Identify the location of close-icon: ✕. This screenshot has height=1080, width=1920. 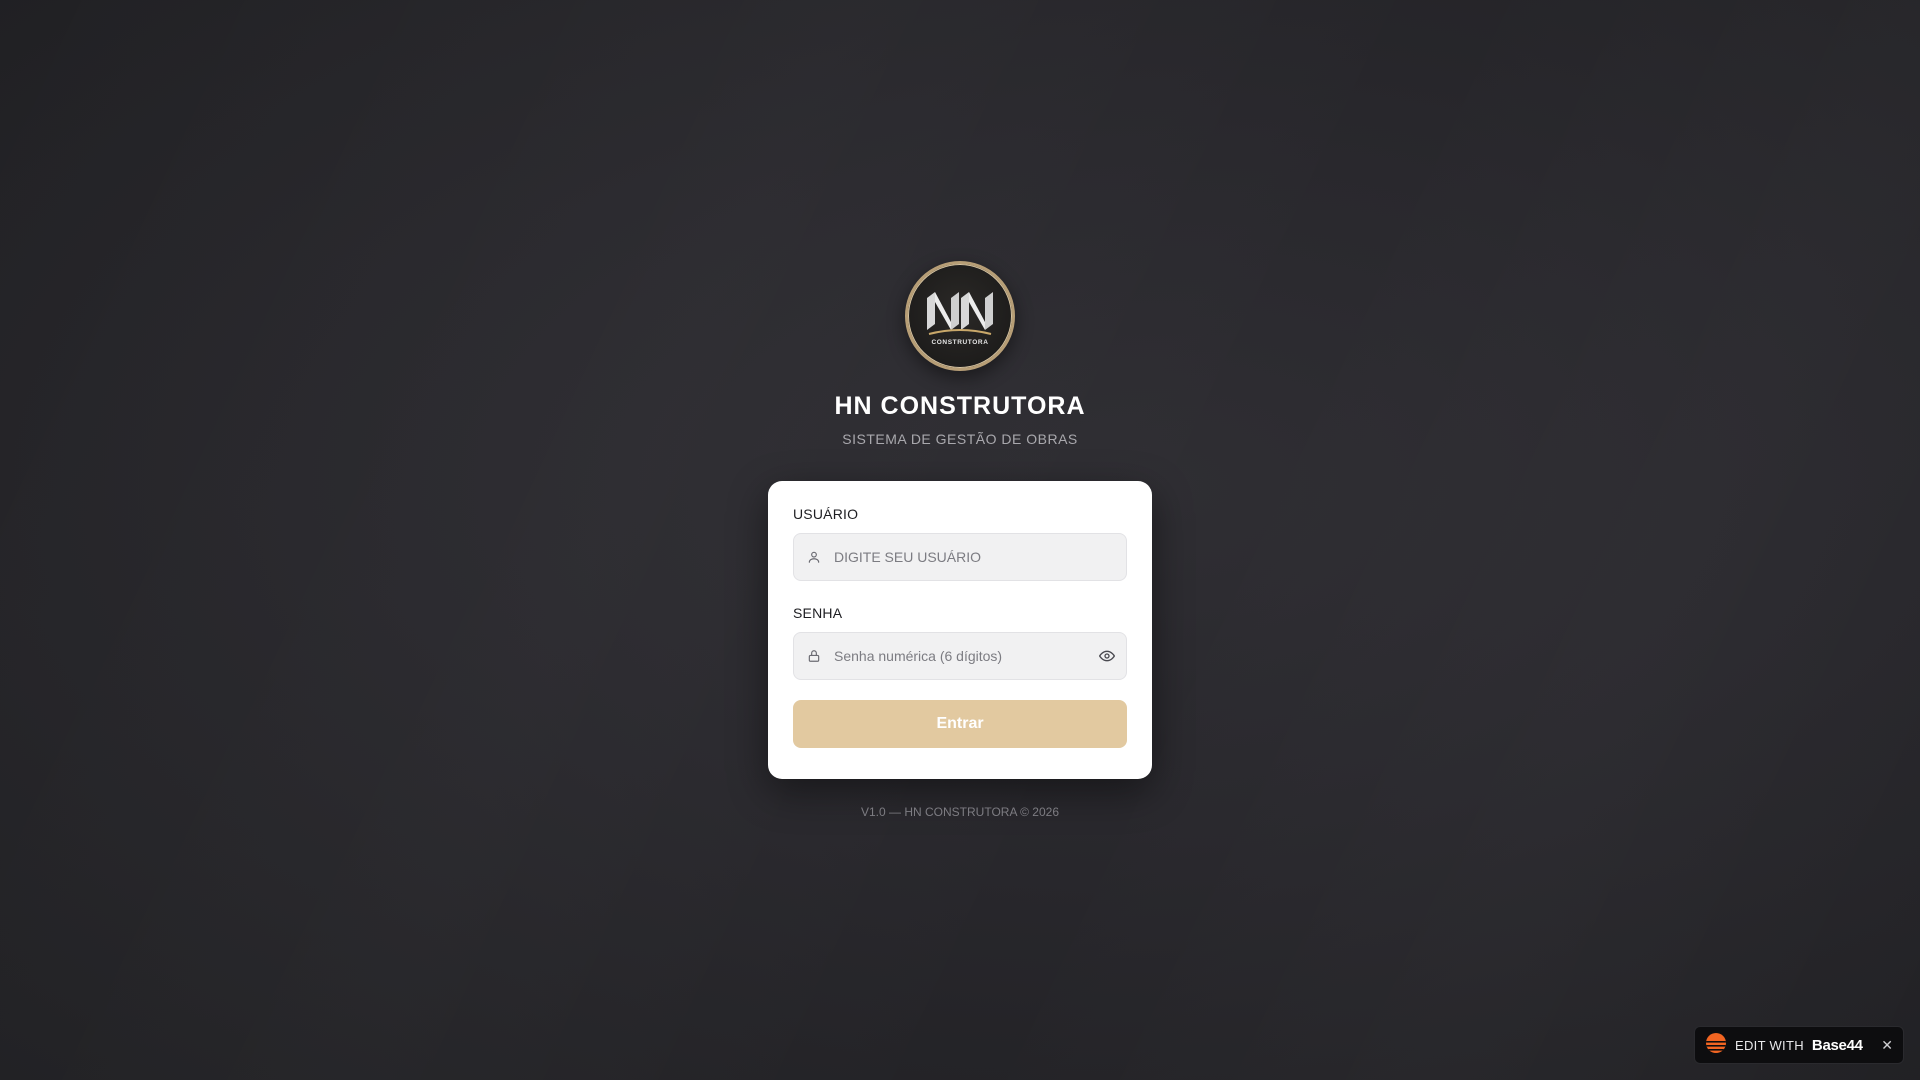
(1887, 1045).